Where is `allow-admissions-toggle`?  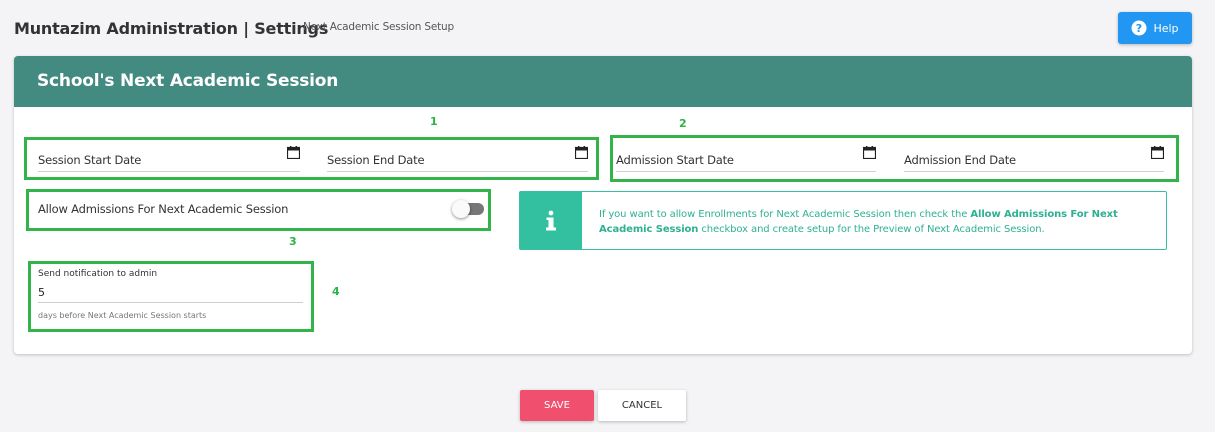
allow-admissions-toggle is located at coordinates (468, 209).